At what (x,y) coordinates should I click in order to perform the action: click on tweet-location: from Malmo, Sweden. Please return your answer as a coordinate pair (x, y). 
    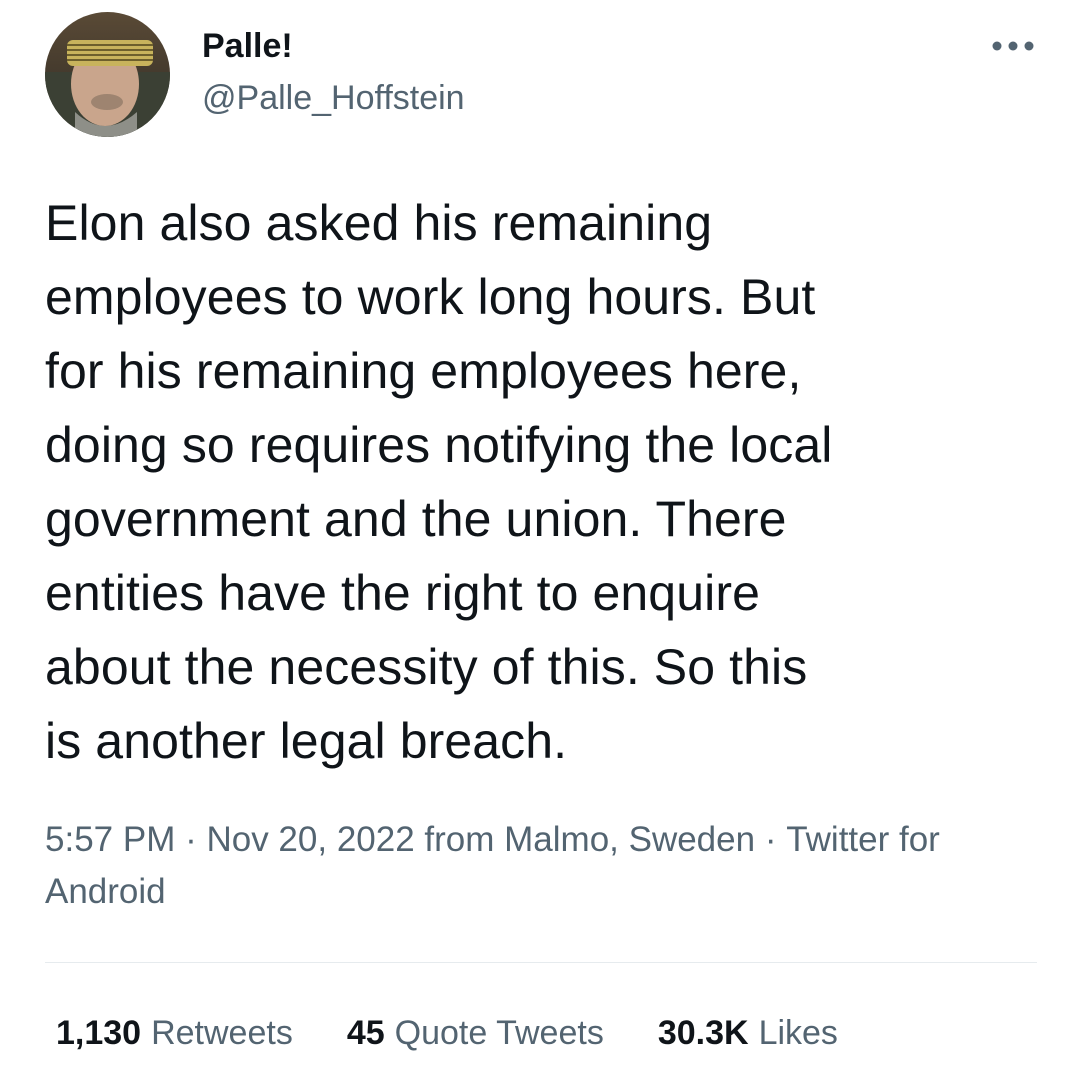
    Looking at the image, I should click on (585, 839).